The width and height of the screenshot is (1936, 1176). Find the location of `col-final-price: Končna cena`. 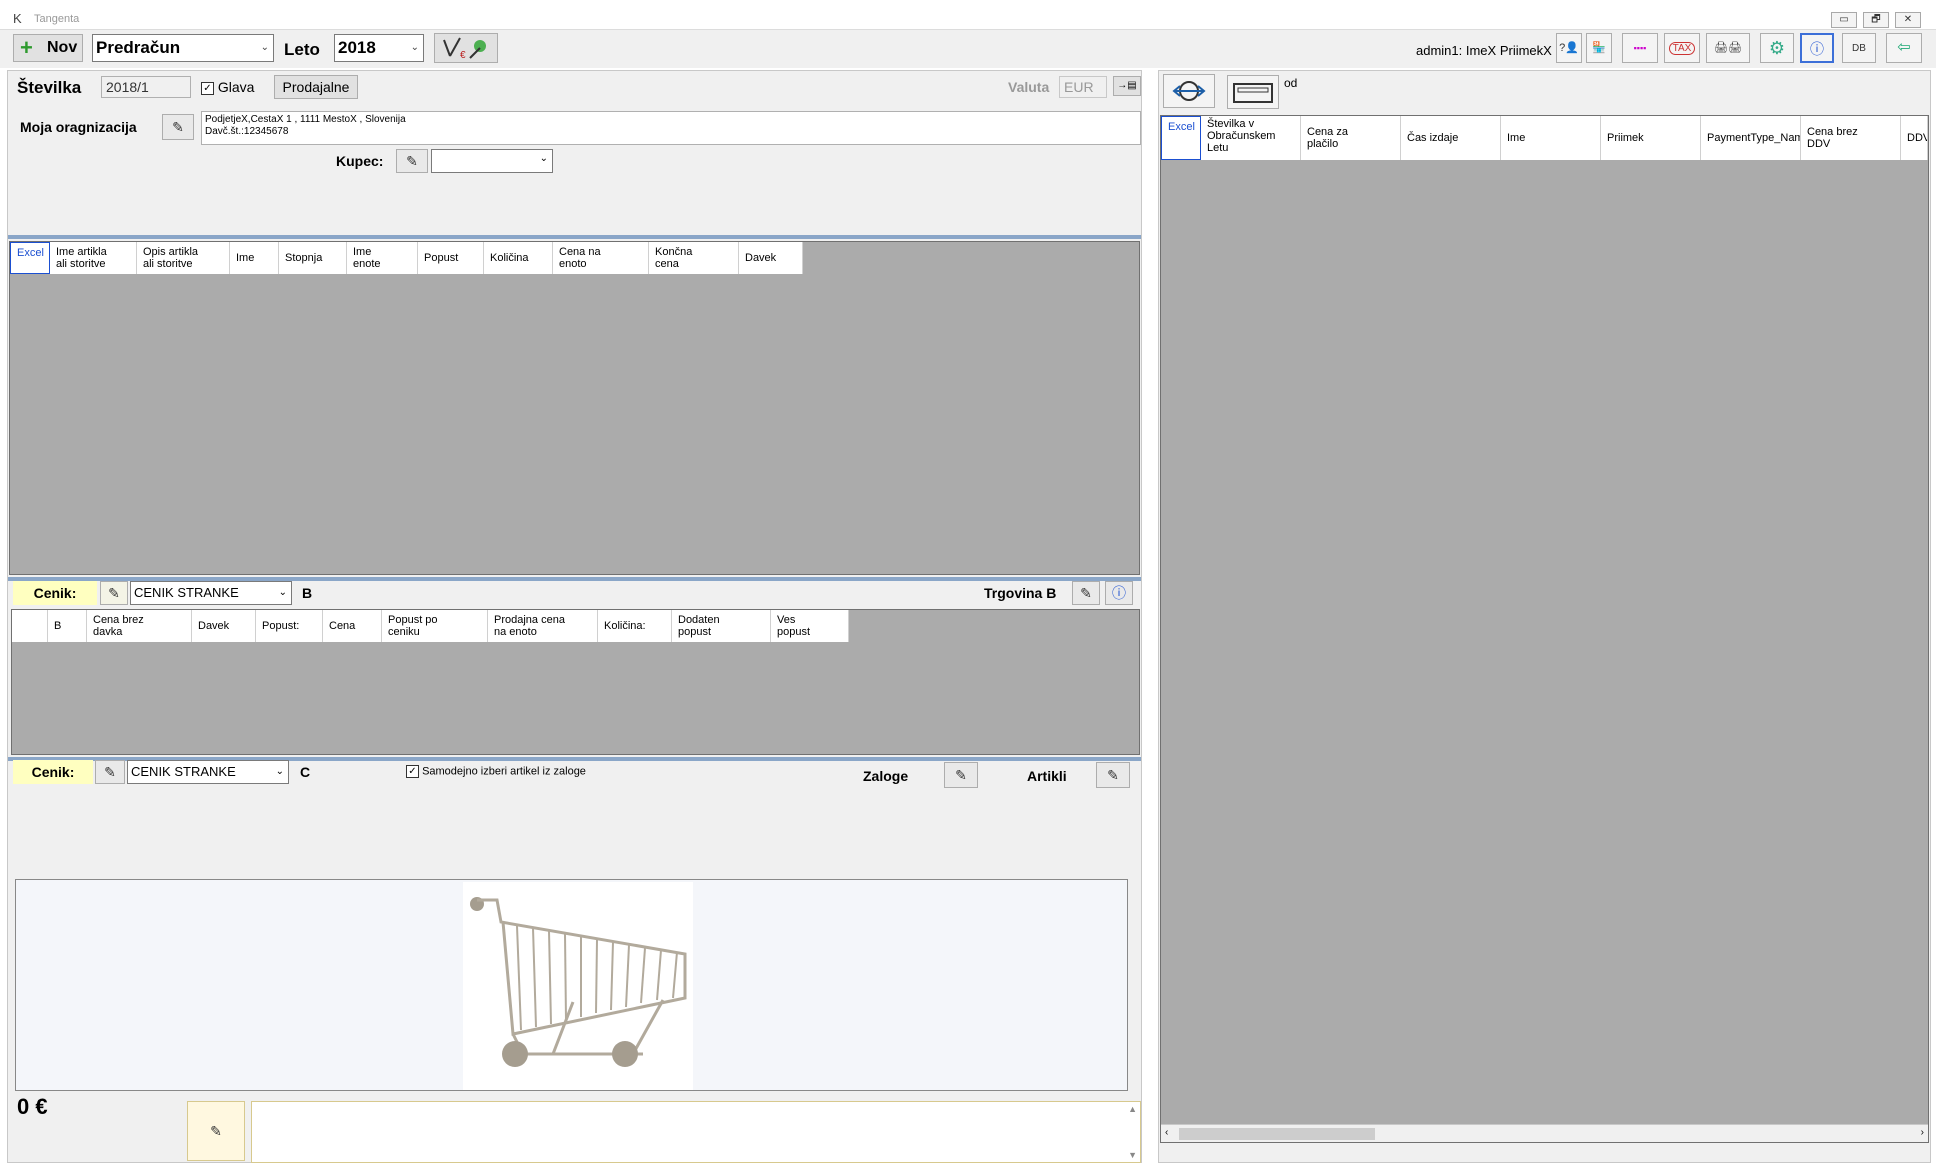

col-final-price: Končna cena is located at coordinates (694, 258).